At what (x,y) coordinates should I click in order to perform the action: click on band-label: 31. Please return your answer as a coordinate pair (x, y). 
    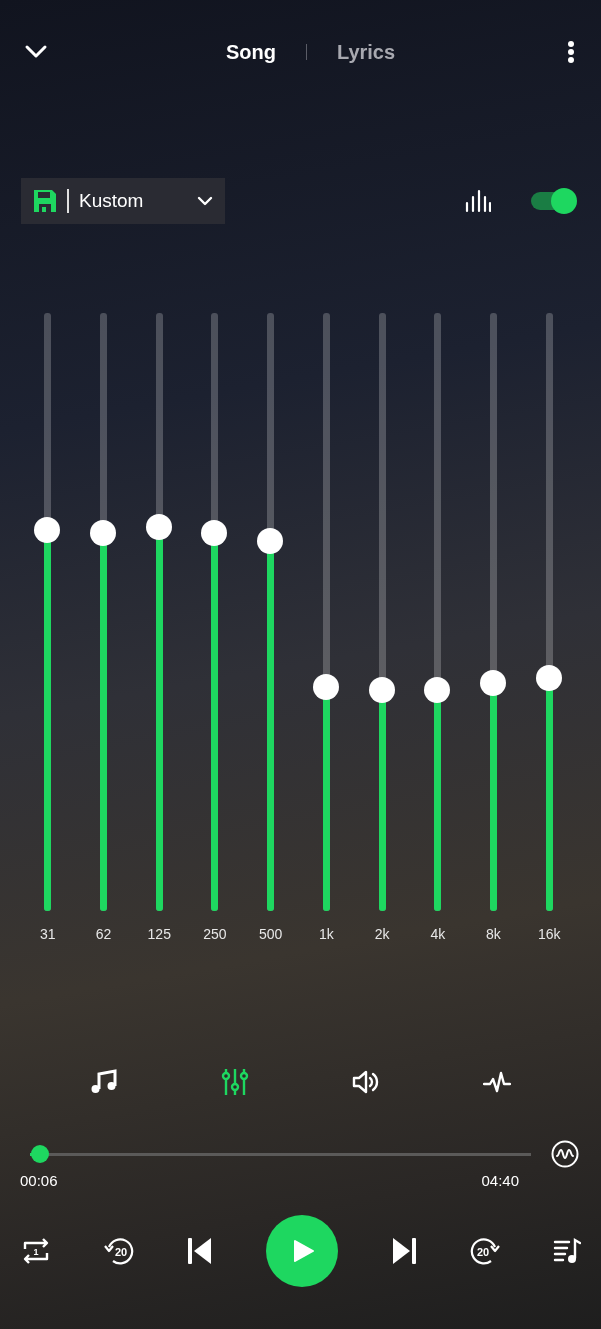
    Looking at the image, I should click on (48, 934).